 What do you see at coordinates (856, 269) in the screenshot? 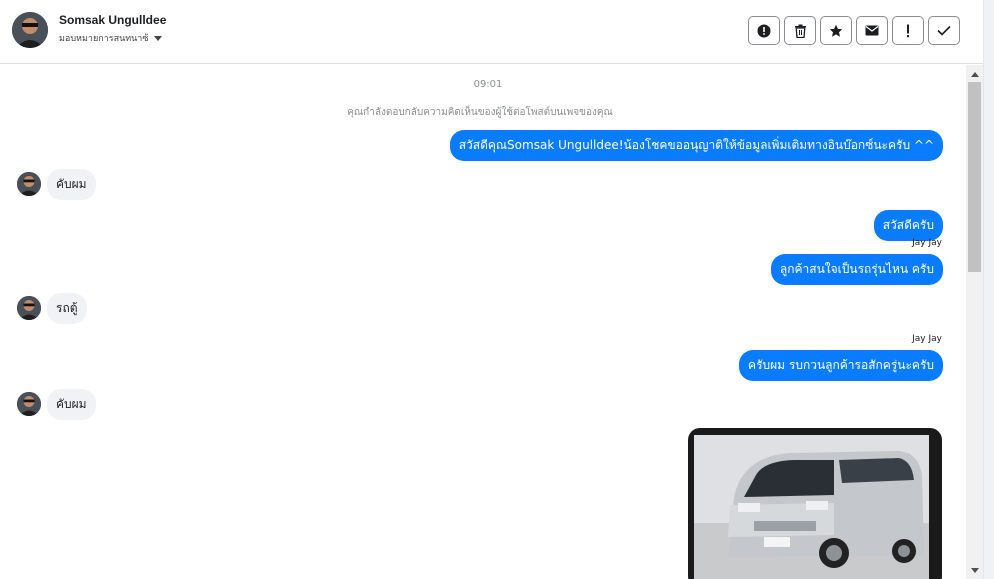
I see `message-outgoing: ลูกค้าสนใจเป็นรถรุ่นไหน ครับ` at bounding box center [856, 269].